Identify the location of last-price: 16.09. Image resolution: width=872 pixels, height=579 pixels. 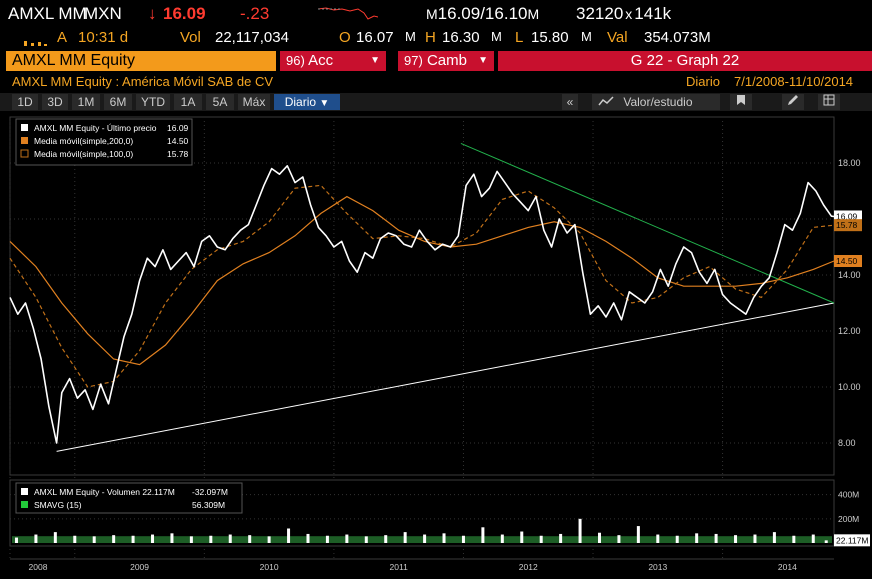
(184, 13).